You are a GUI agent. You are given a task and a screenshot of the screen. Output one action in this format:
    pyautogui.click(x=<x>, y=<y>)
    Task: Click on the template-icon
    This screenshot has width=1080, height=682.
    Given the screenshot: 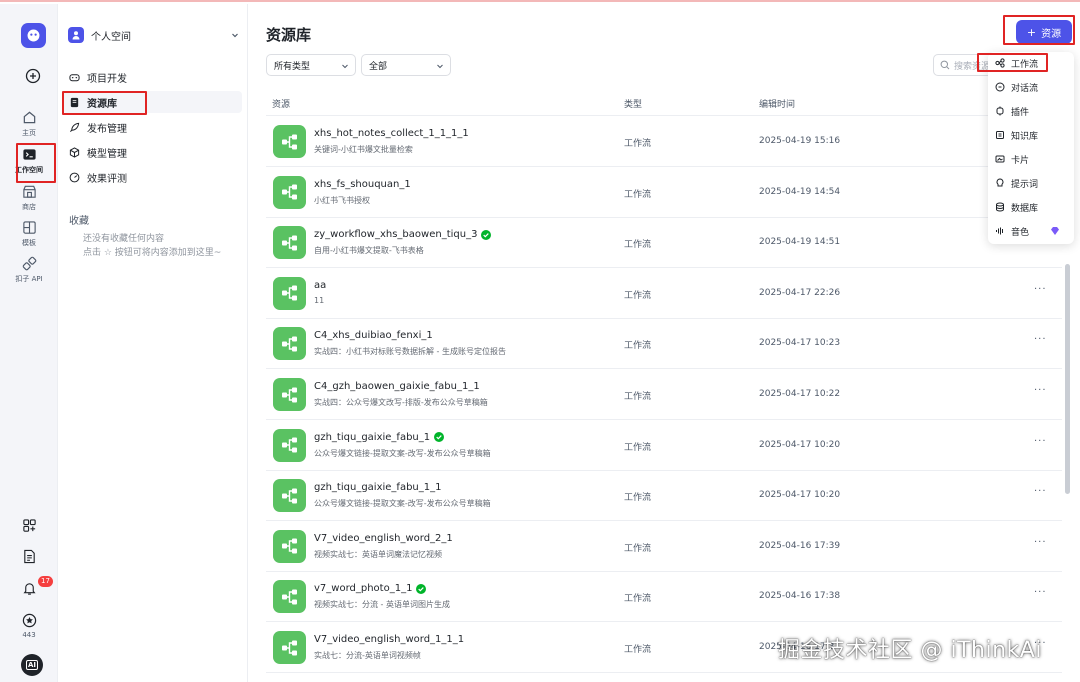 What is the action you would take?
    pyautogui.click(x=29, y=227)
    